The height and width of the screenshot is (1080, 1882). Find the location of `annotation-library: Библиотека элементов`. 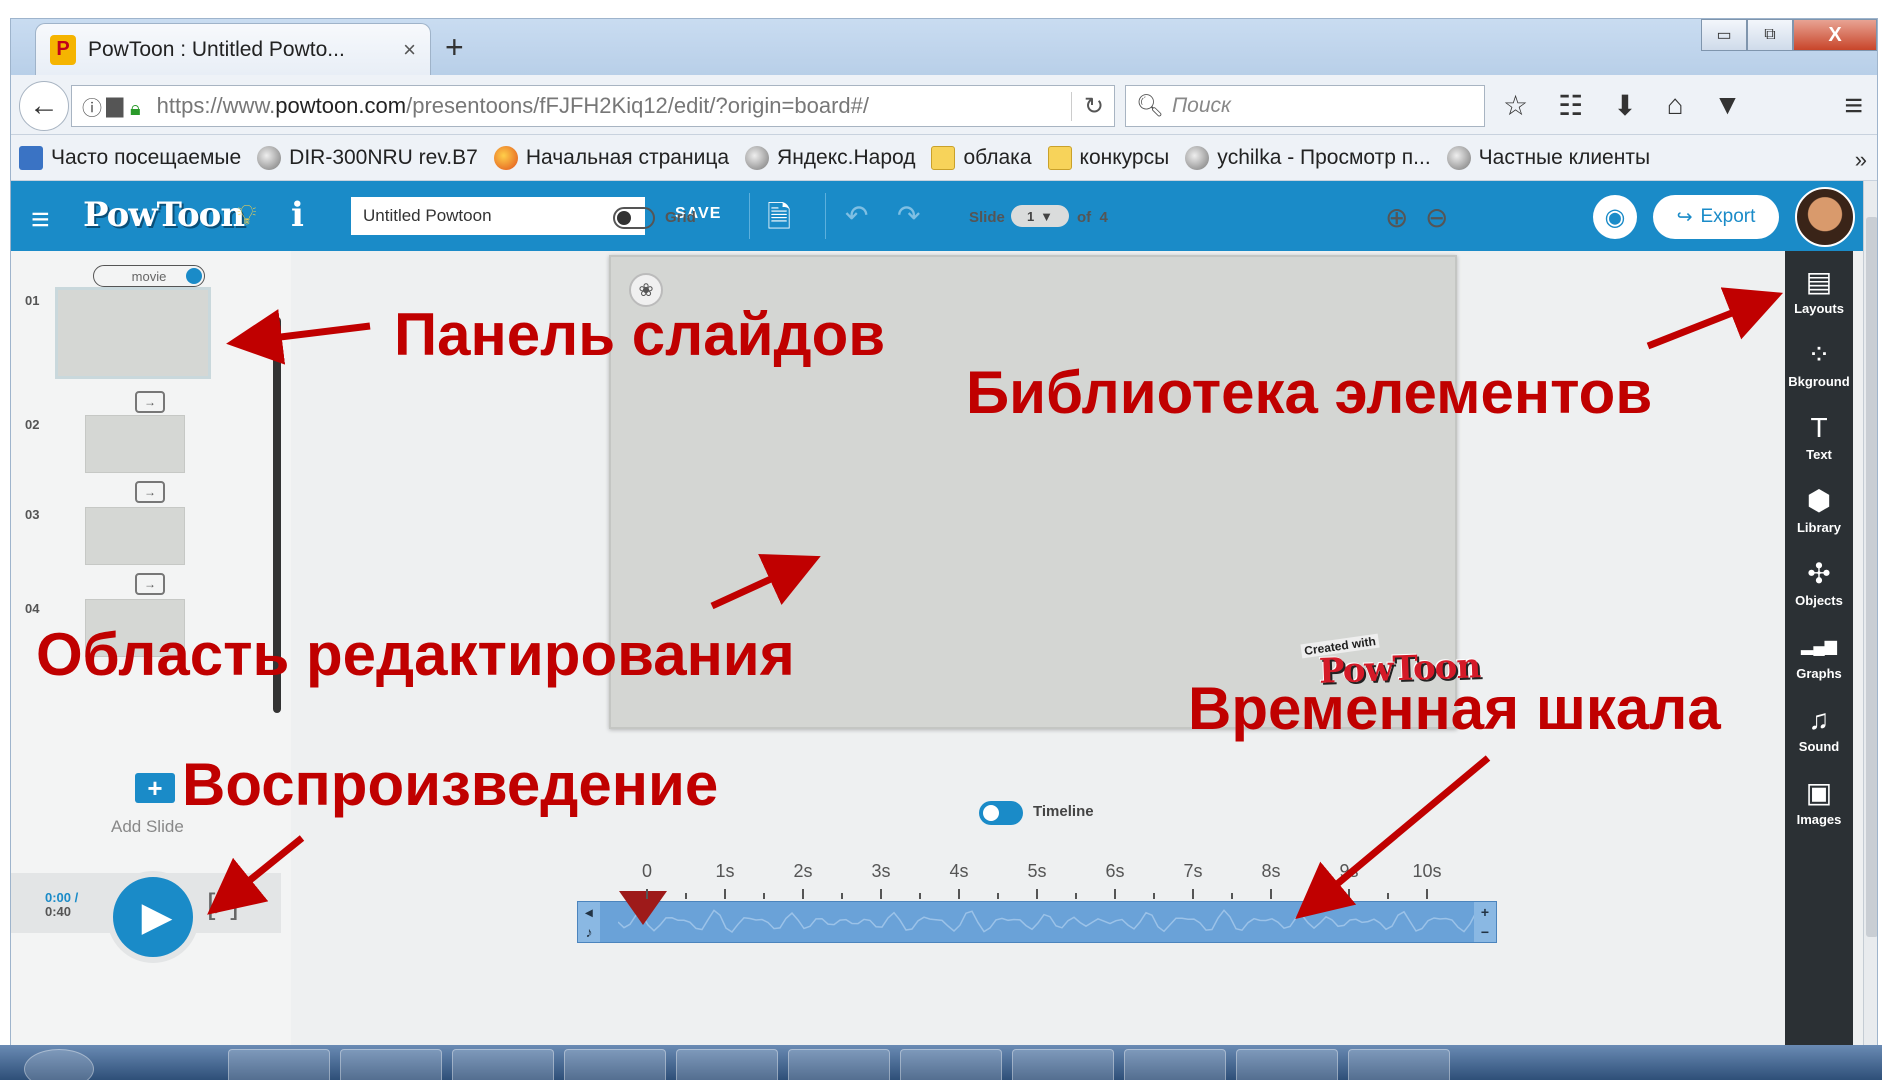

annotation-library: Библиотека элементов is located at coordinates (1309, 392).